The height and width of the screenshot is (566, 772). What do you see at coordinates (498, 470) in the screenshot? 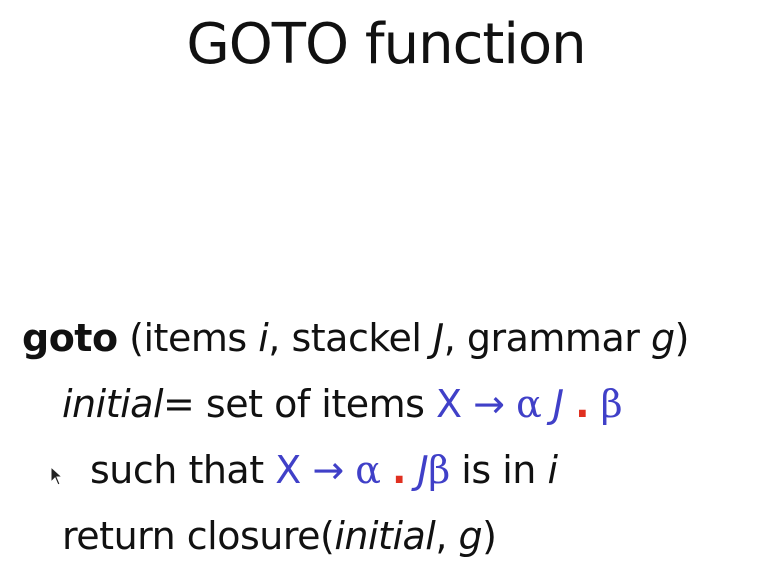
I see `condition-tail: is in` at bounding box center [498, 470].